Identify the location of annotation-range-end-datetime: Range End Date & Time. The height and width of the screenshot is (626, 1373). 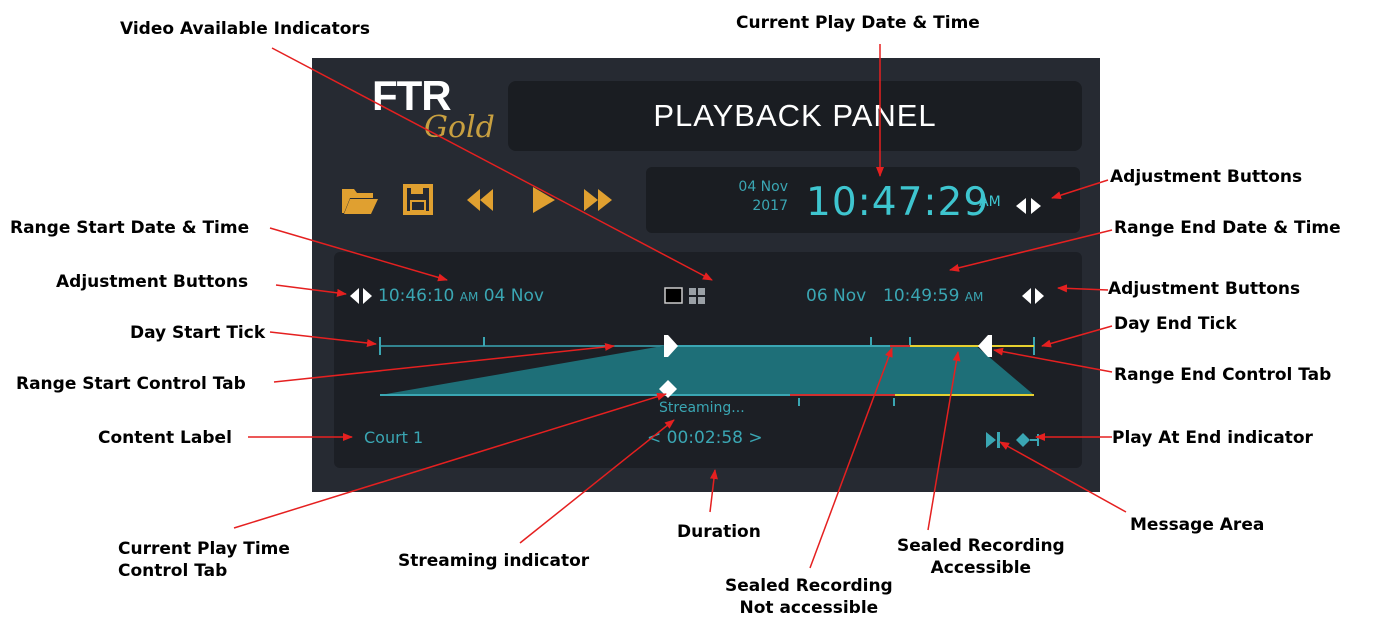
(1227, 228).